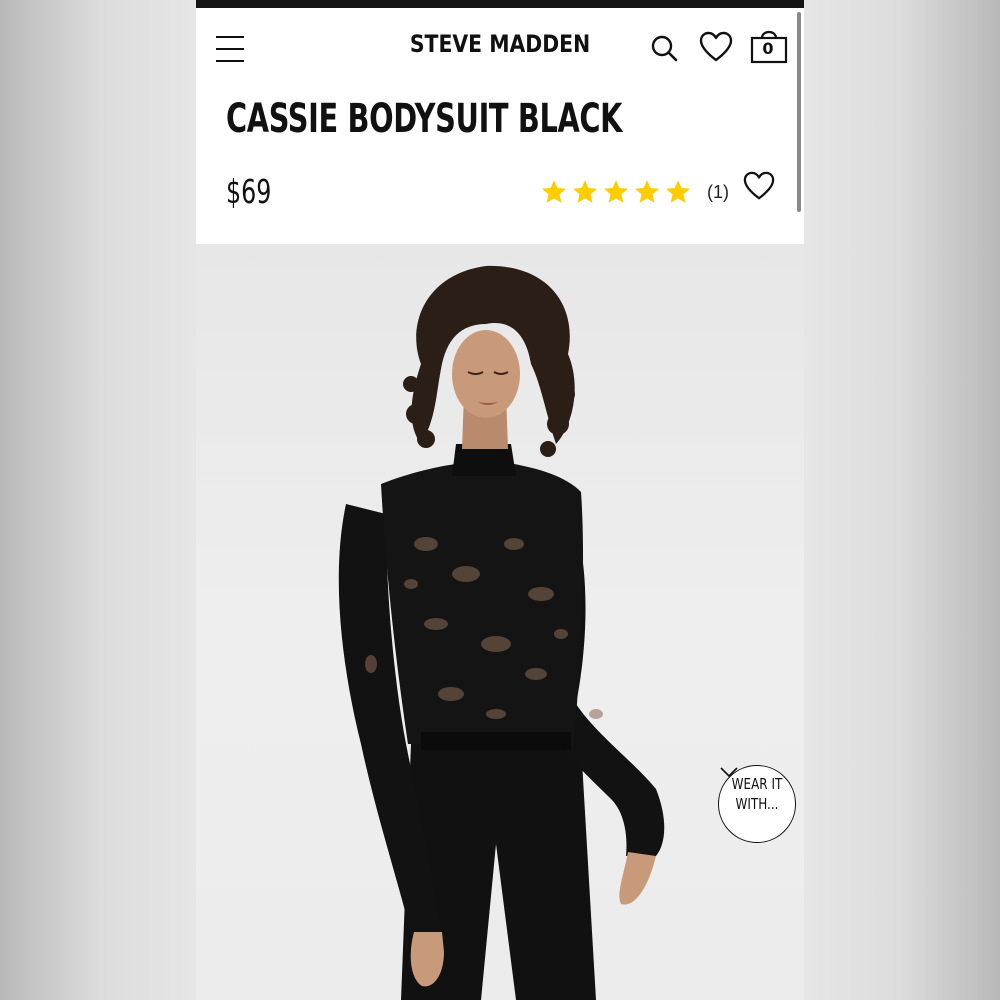  I want to click on shopping-bag-icon: 0, so click(770, 45).